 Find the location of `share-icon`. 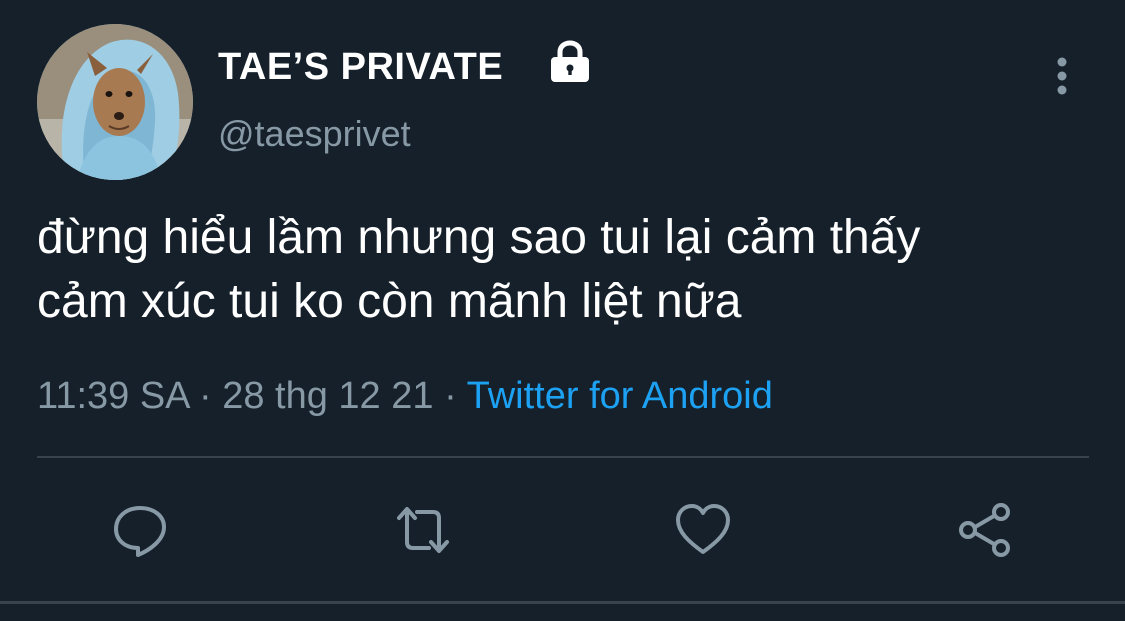

share-icon is located at coordinates (985, 530).